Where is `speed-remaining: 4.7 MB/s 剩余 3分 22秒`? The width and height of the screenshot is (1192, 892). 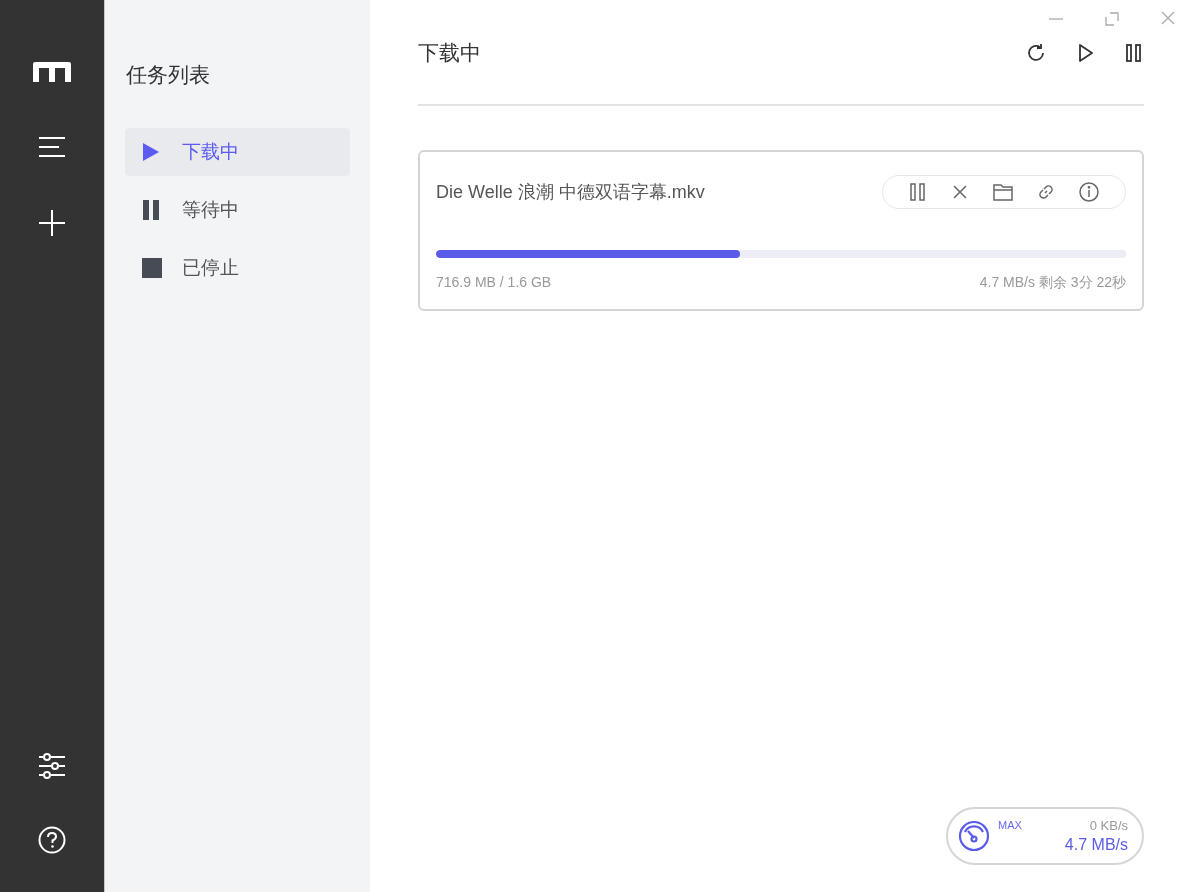 speed-remaining: 4.7 MB/s 剩余 3分 22秒 is located at coordinates (1052, 282).